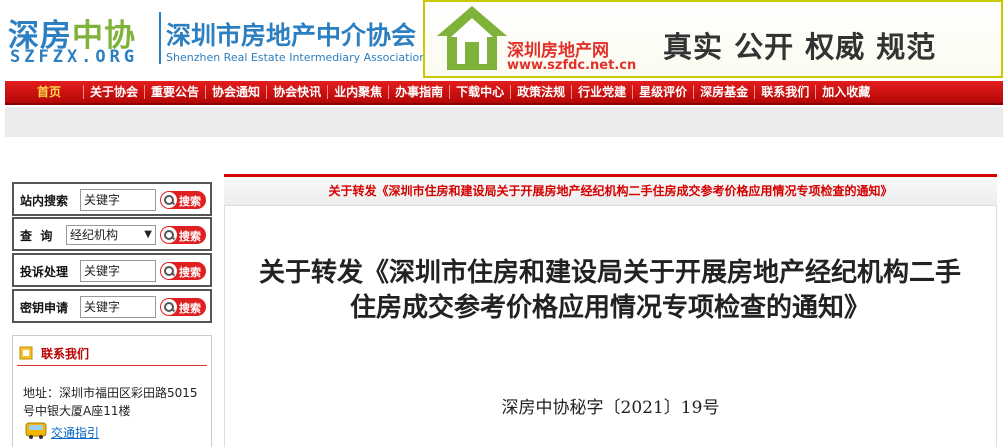 This screenshot has height=447, width=1006. I want to click on contact-box: 联系我们 地址：深圳市福田区彩田路5015号中银大厦A座11楼 交通指引, so click(112, 391).